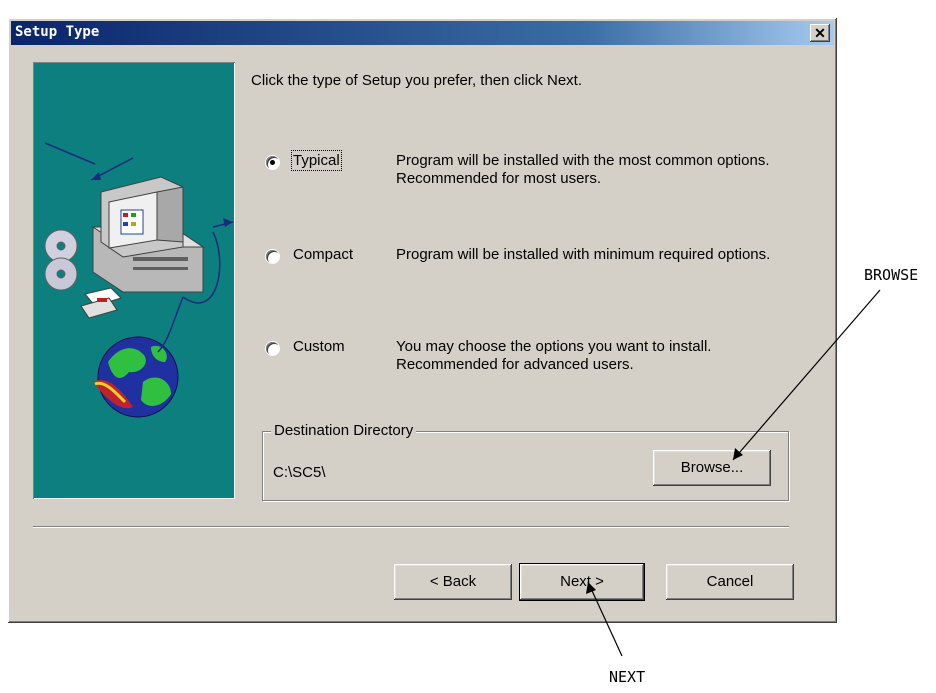  Describe the element at coordinates (319, 346) in the screenshot. I see `option-custom-label: Custom` at that location.